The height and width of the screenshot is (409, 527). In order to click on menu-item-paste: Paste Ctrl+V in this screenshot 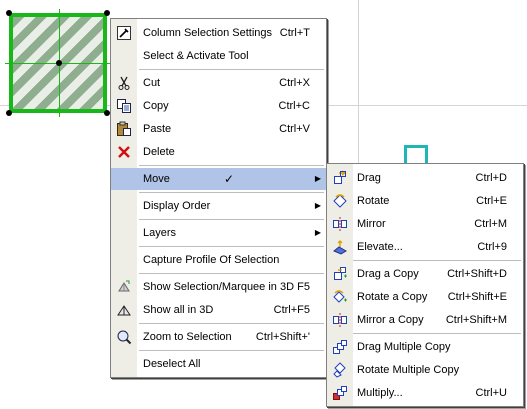, I will do `click(218, 129)`.